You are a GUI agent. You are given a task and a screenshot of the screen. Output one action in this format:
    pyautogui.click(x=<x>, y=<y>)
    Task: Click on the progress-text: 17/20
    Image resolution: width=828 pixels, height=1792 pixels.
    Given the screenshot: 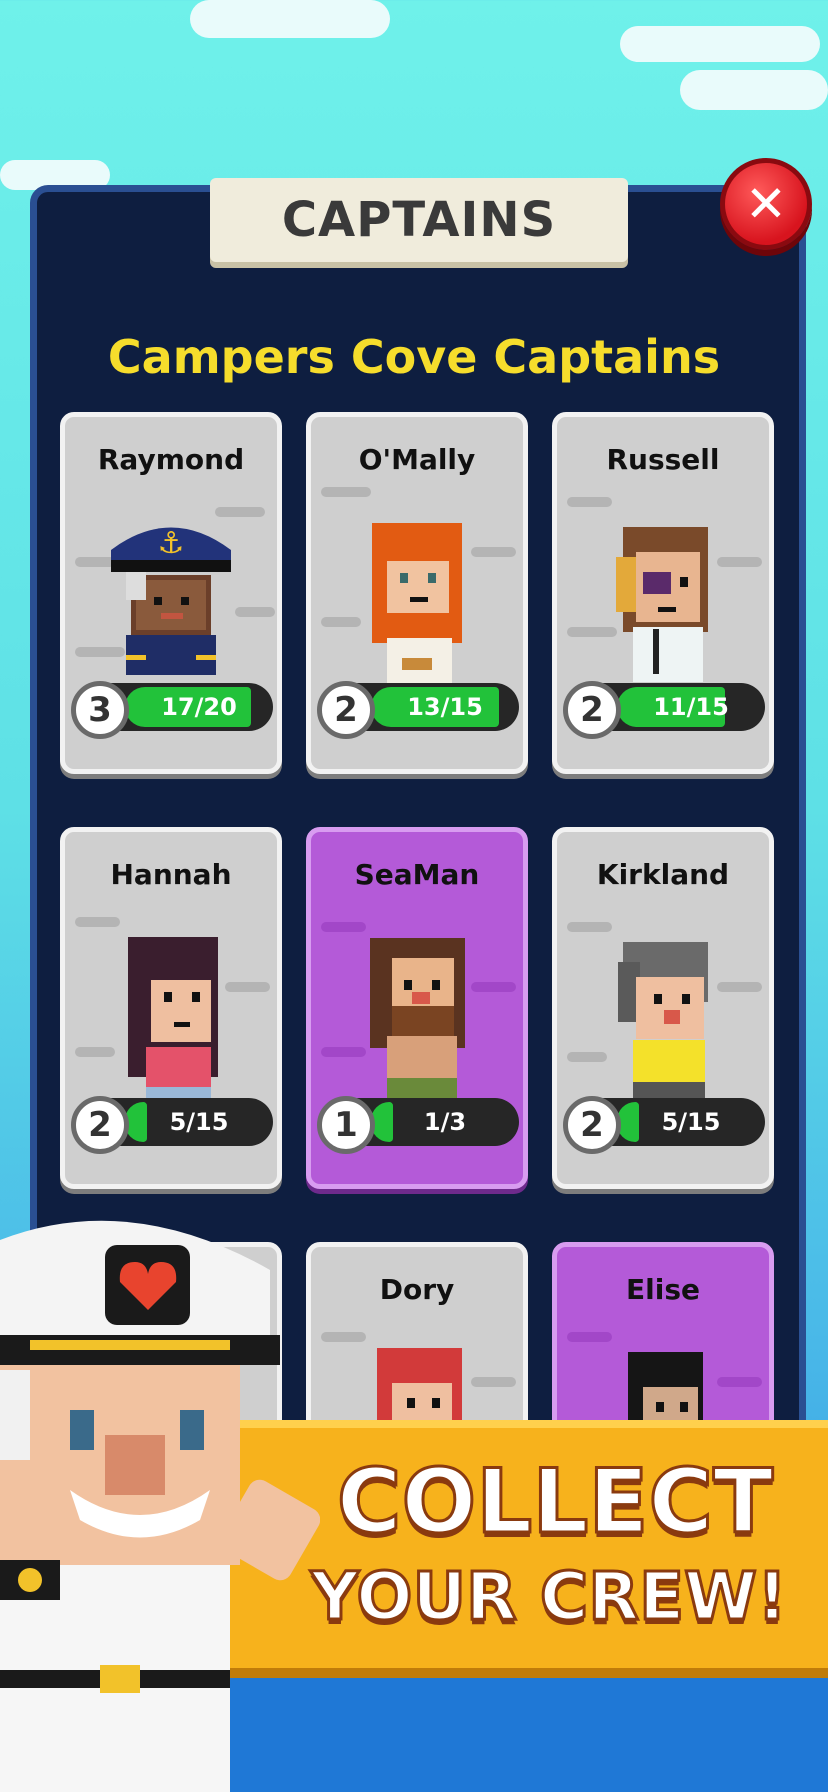 What is the action you would take?
    pyautogui.click(x=199, y=707)
    